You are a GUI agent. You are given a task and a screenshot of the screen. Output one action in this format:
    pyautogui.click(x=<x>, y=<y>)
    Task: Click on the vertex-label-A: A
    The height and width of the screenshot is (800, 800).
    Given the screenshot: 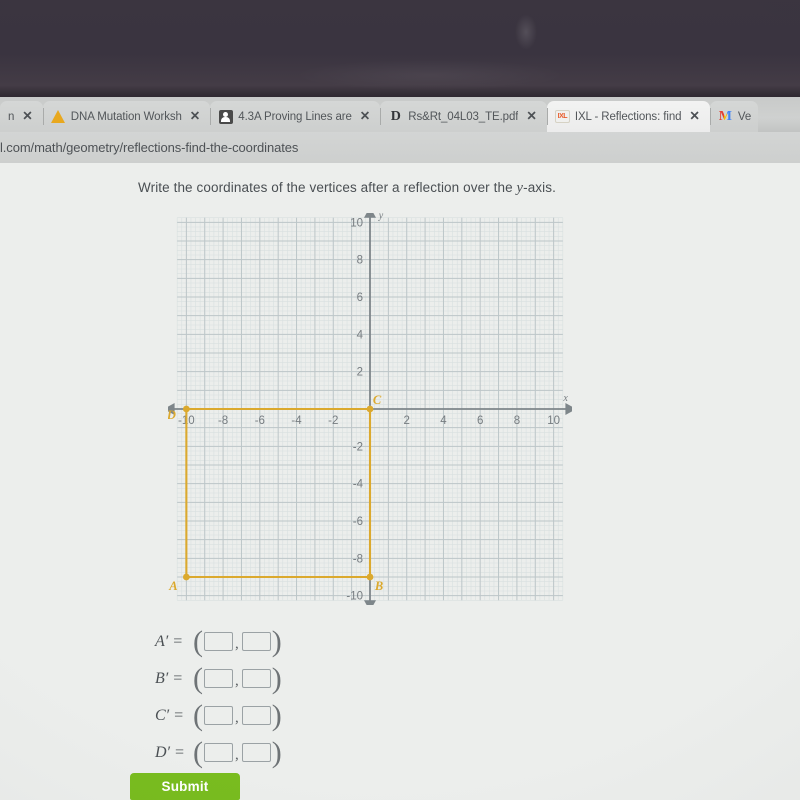 What is the action you would take?
    pyautogui.click(x=172, y=586)
    